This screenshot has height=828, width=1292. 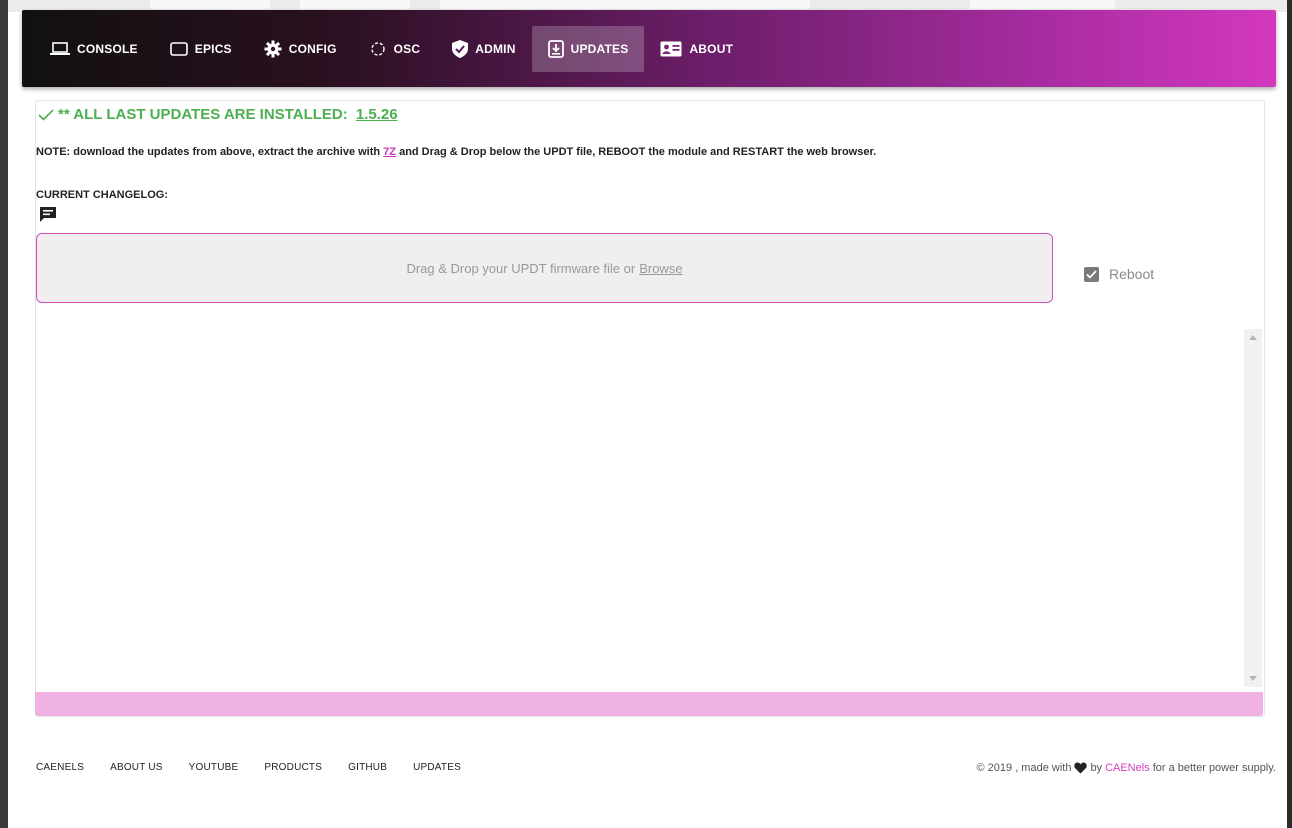 What do you see at coordinates (178, 49) in the screenshot?
I see `tablet-icon` at bounding box center [178, 49].